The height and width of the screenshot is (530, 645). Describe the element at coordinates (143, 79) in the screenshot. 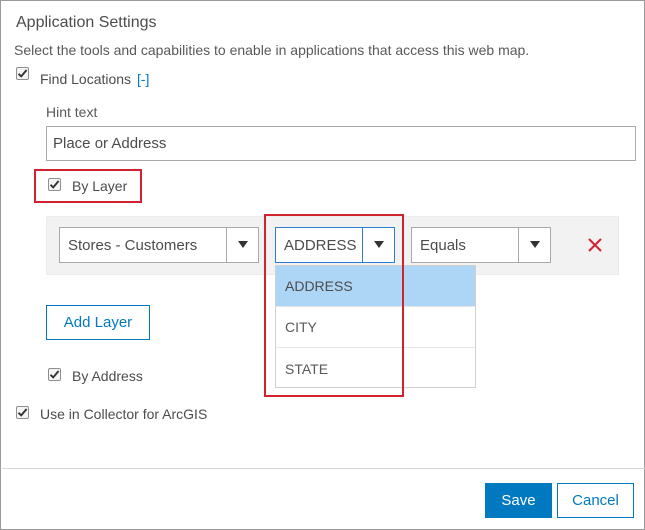

I see `collapse-toggle-link: [-]` at that location.